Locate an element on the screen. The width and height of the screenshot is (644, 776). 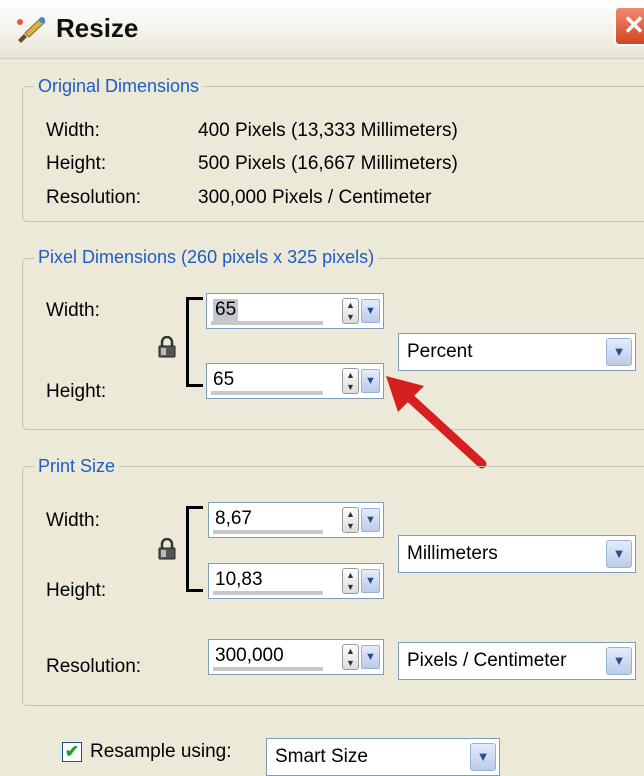
pixel-width-slider-track is located at coordinates (267, 323).